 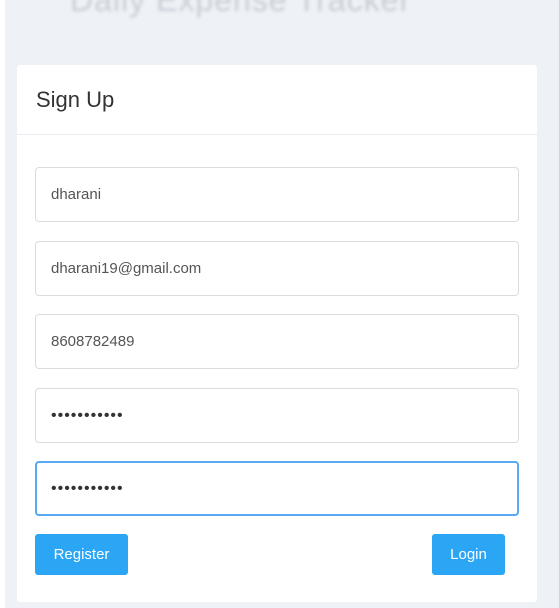 What do you see at coordinates (277, 488) in the screenshot?
I see `confirm-password-input` at bounding box center [277, 488].